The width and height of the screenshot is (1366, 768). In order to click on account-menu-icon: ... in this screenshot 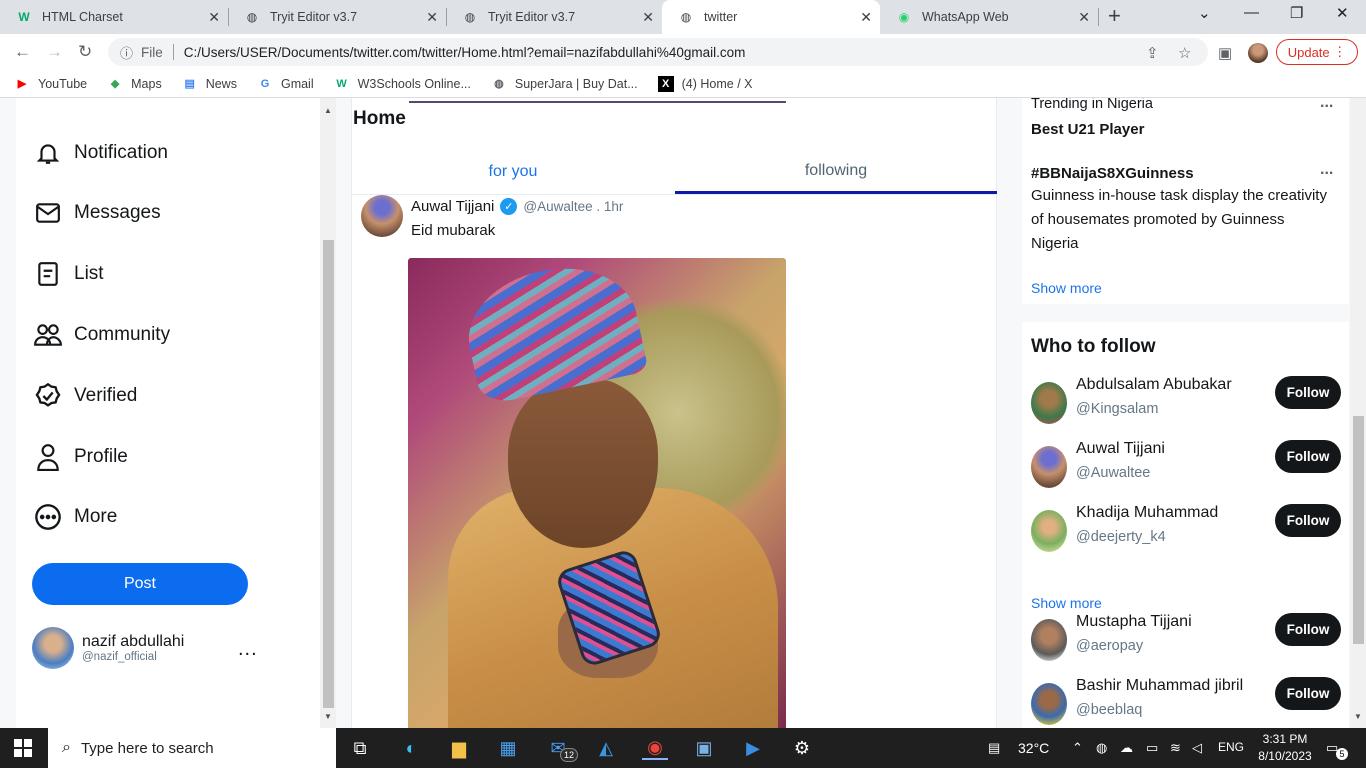, I will do `click(248, 649)`.